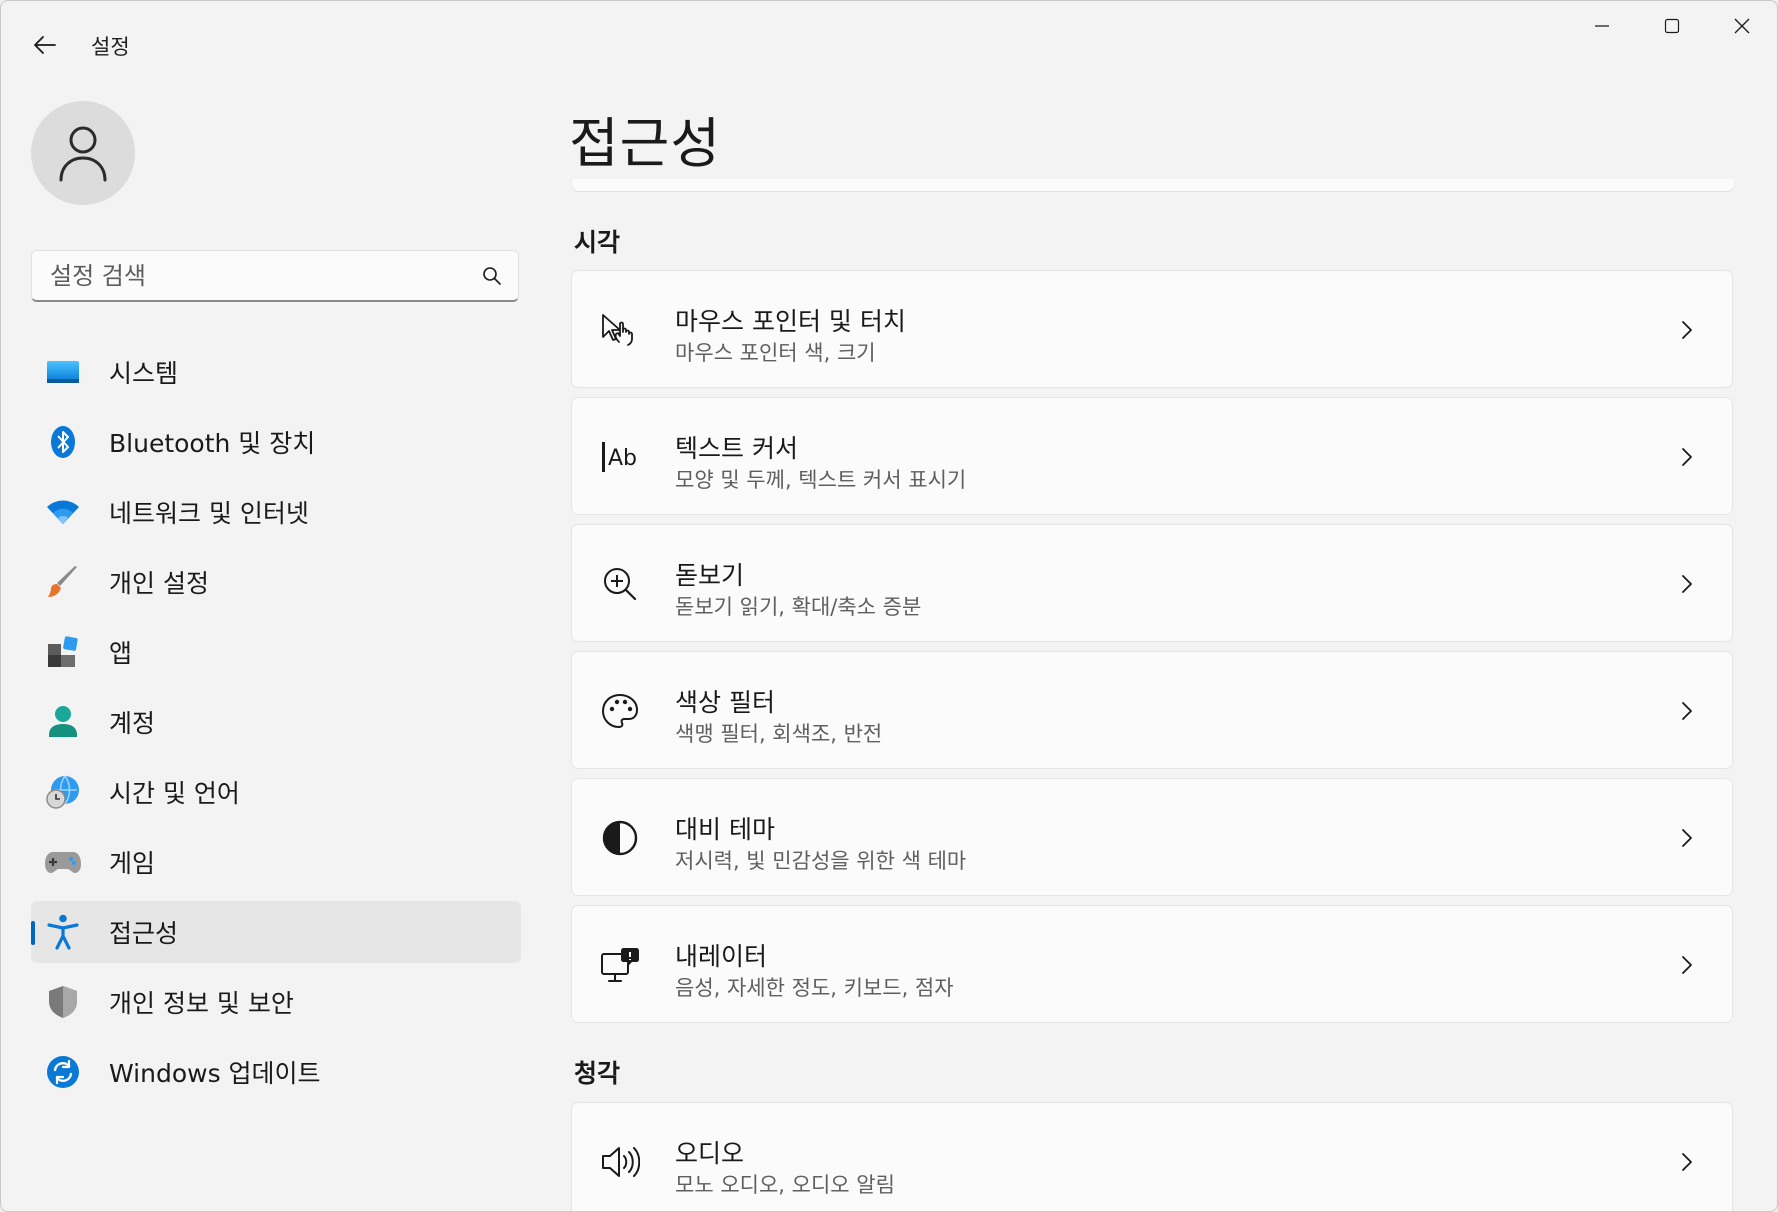  What do you see at coordinates (276, 652) in the screenshot?
I see `sidebar-item-apps: 앱` at bounding box center [276, 652].